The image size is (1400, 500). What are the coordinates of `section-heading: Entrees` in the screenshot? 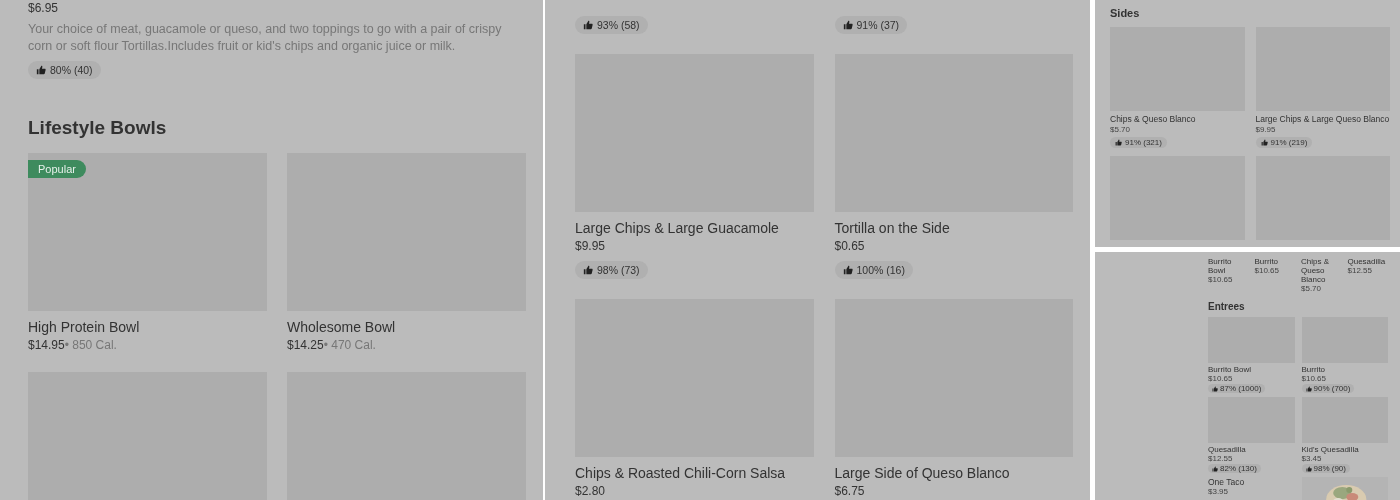 It's located at (1227, 306).